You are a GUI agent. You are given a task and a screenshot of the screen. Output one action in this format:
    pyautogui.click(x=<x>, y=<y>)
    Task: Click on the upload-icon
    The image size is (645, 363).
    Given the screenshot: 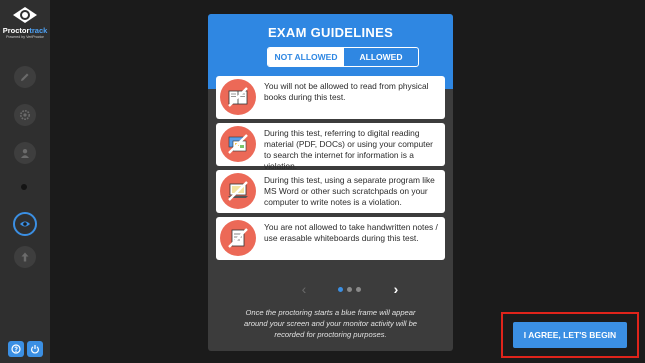 What is the action you would take?
    pyautogui.click(x=25, y=257)
    